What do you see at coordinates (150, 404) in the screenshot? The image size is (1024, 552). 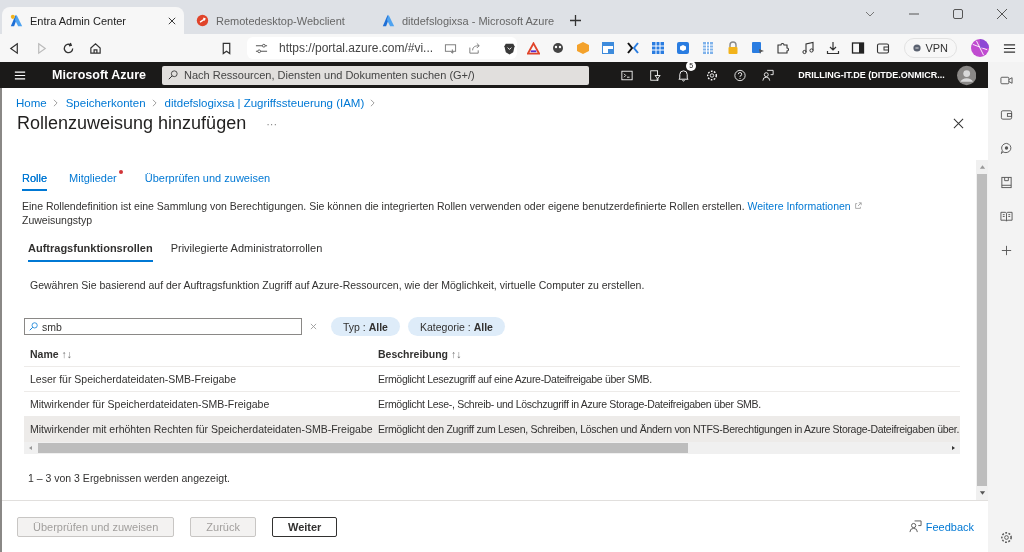 I see `table-cell-text: Mitwirkender für Speicherdateidaten-SMB-Freigabe` at bounding box center [150, 404].